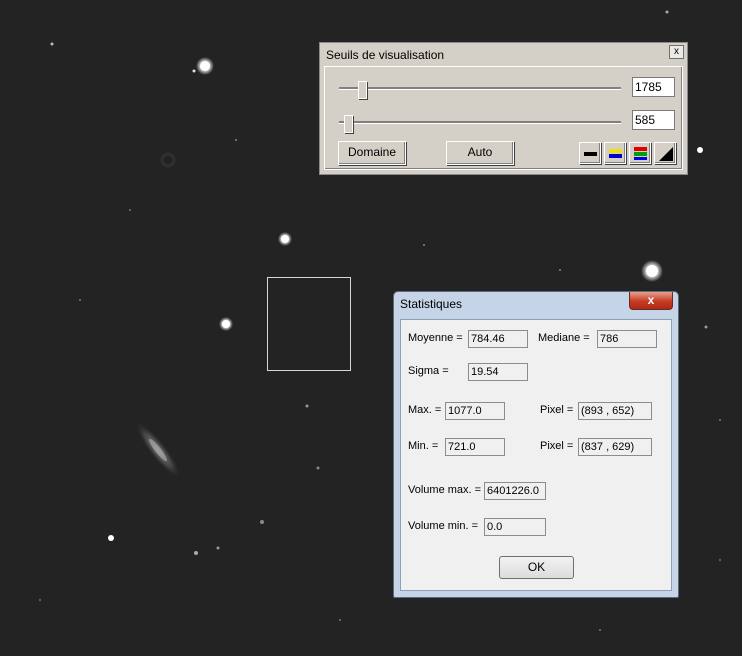  I want to click on statistics-window-title: Statistiques, so click(431, 304).